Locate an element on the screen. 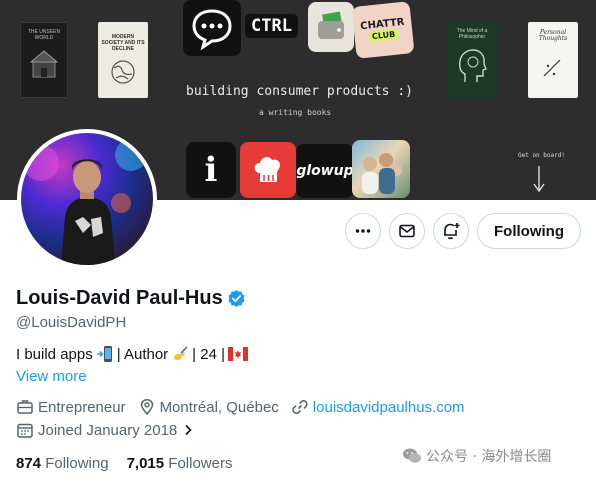  following-count: 874 is located at coordinates (29, 463).